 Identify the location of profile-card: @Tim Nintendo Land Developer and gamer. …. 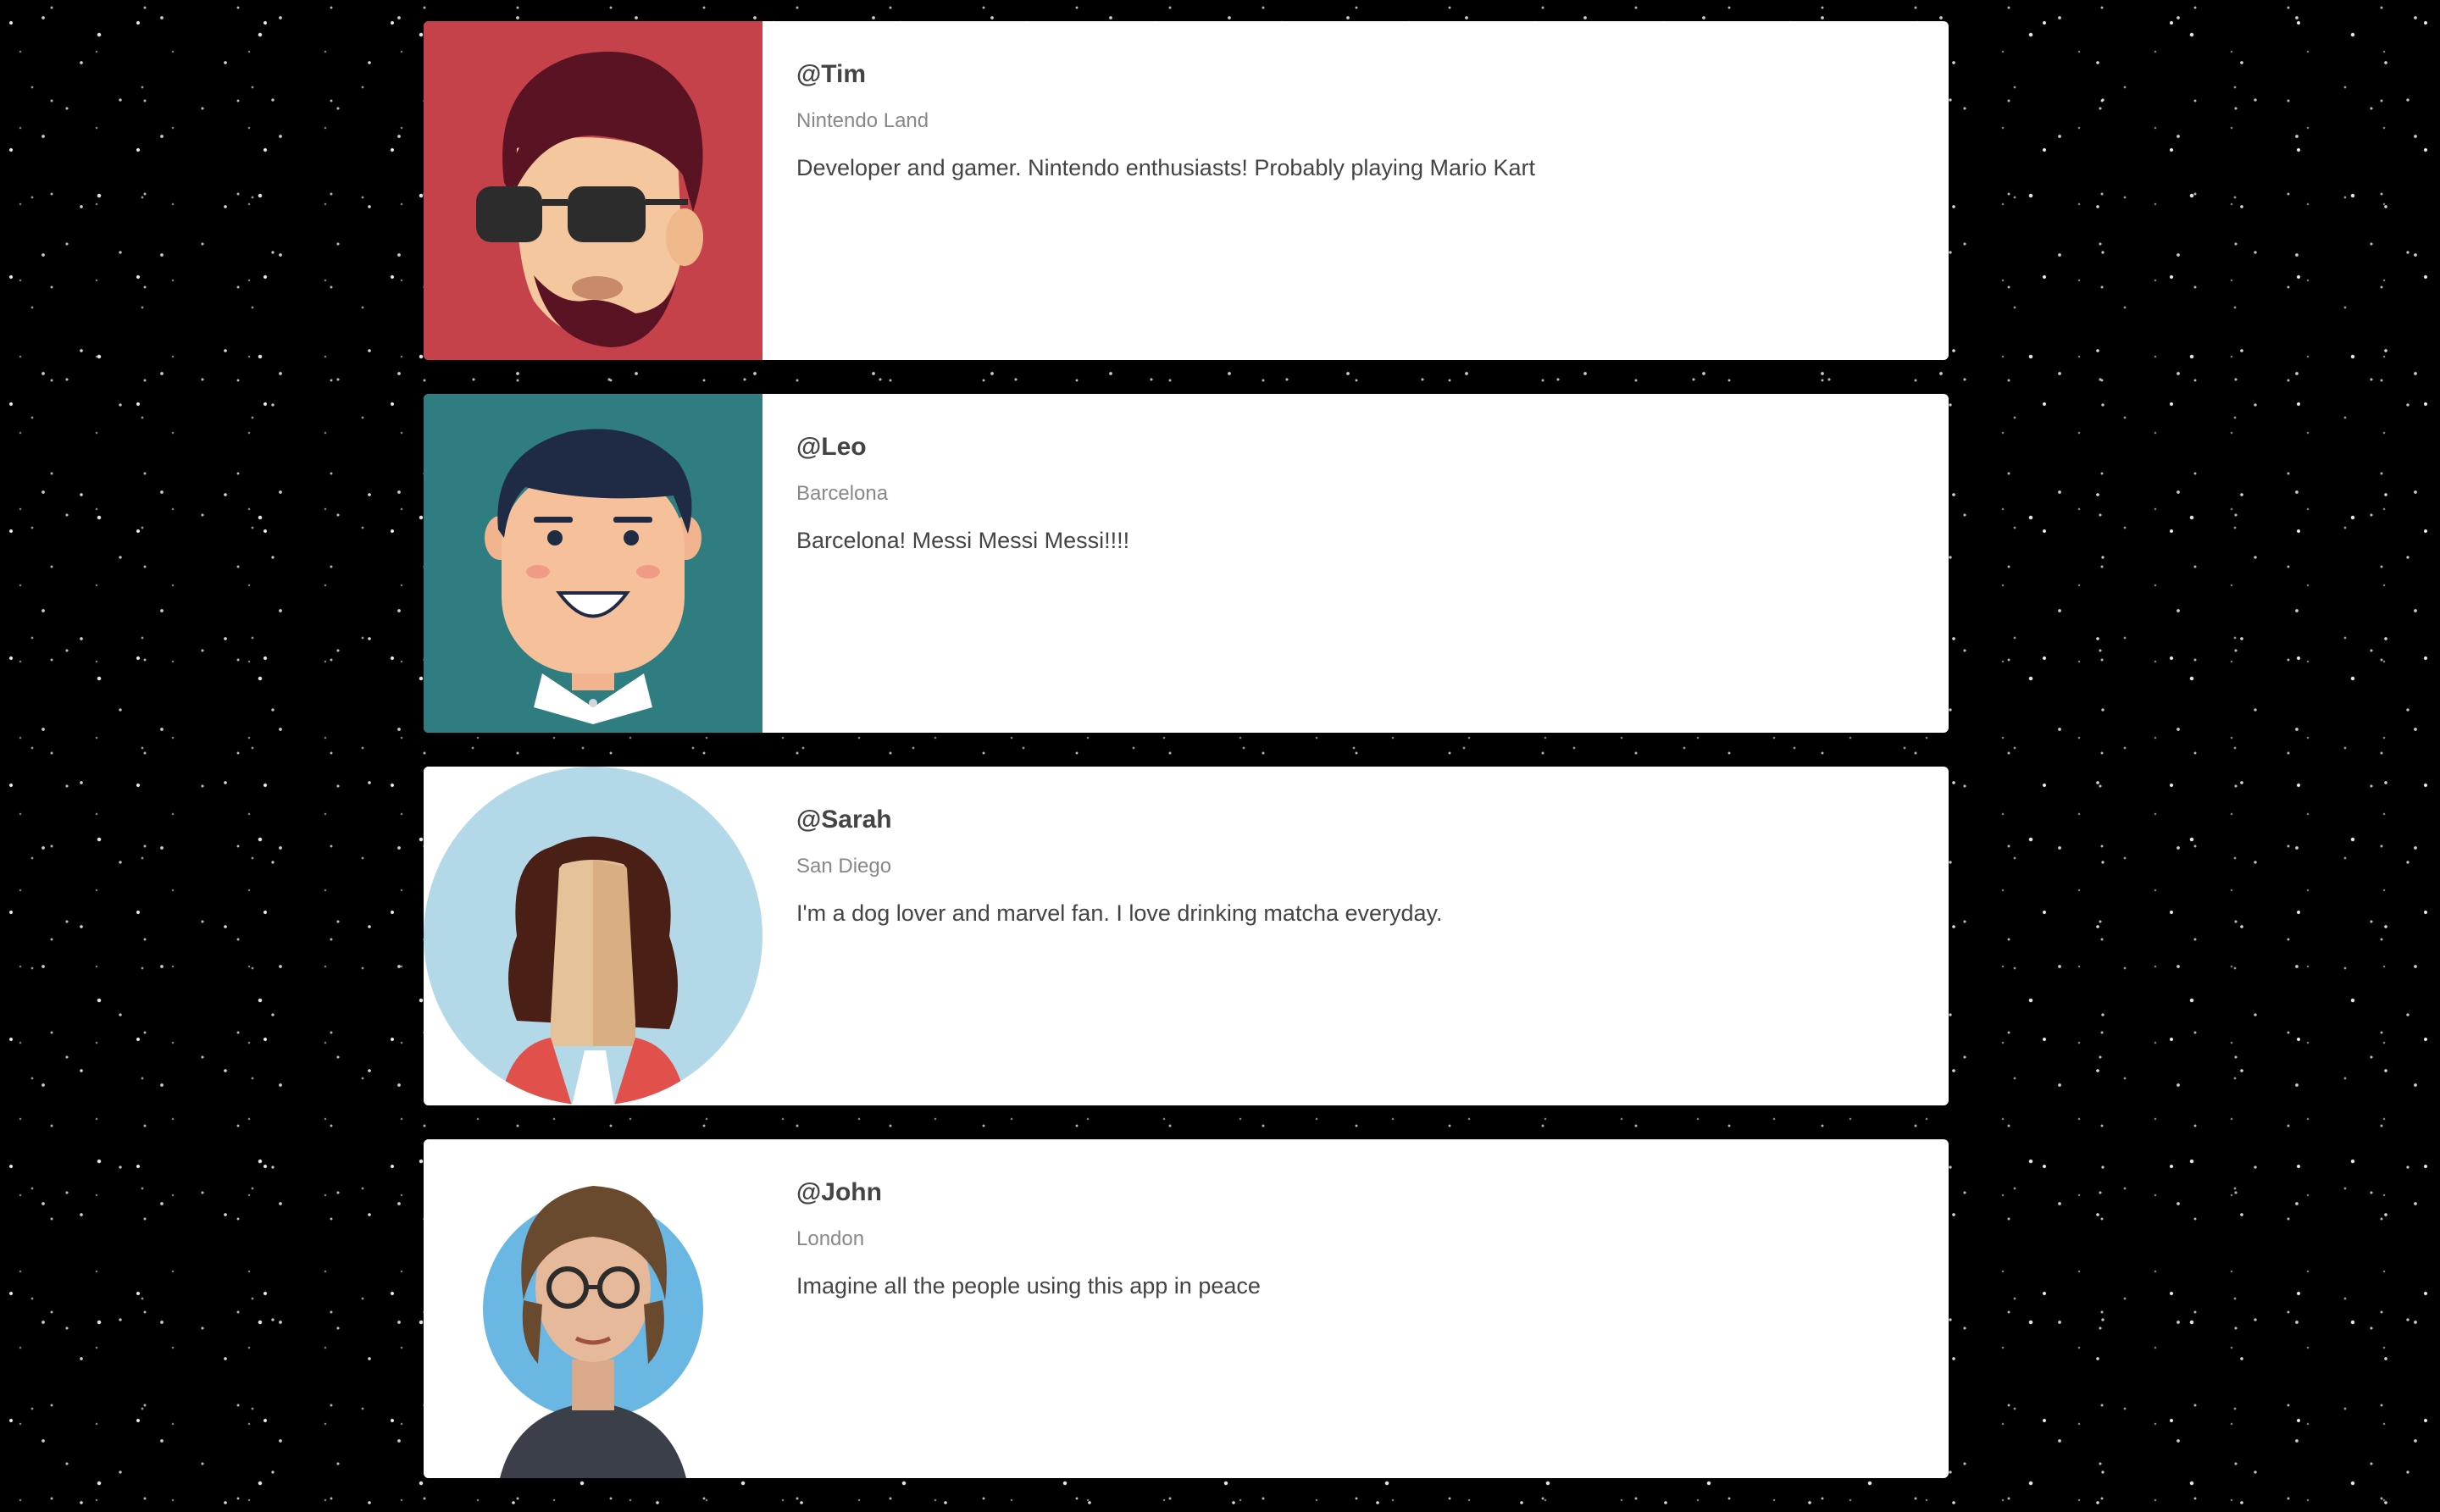
(1186, 190).